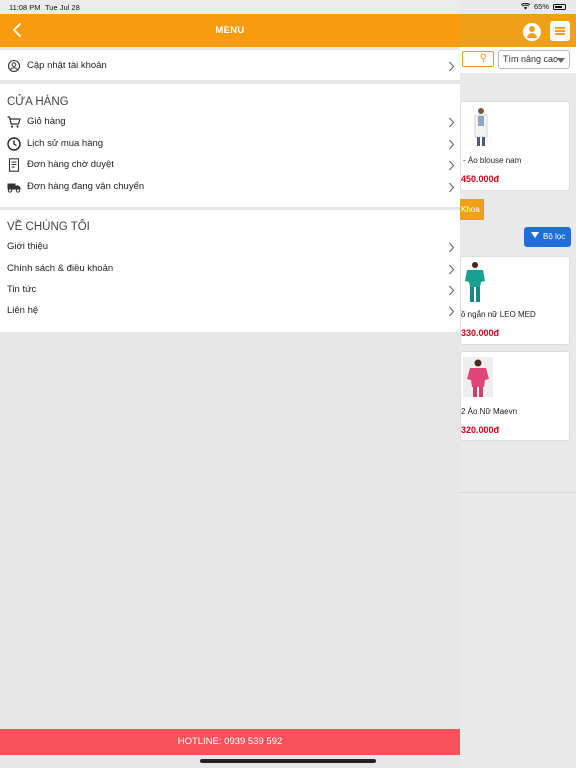  Describe the element at coordinates (560, 31) in the screenshot. I see `hamburger-icon` at that location.